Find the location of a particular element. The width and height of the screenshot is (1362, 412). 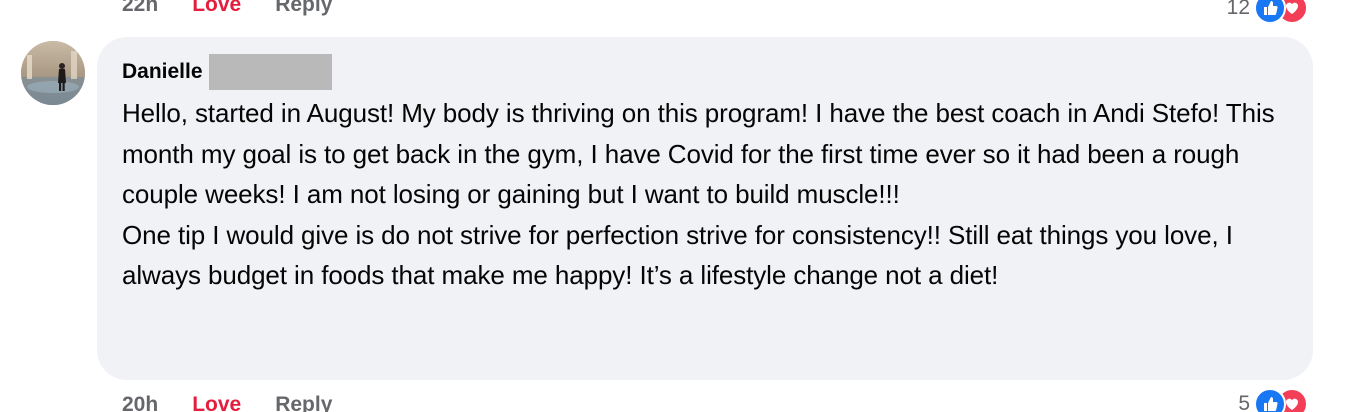

previous-comment-reply-button: Reply is located at coordinates (303, 8).